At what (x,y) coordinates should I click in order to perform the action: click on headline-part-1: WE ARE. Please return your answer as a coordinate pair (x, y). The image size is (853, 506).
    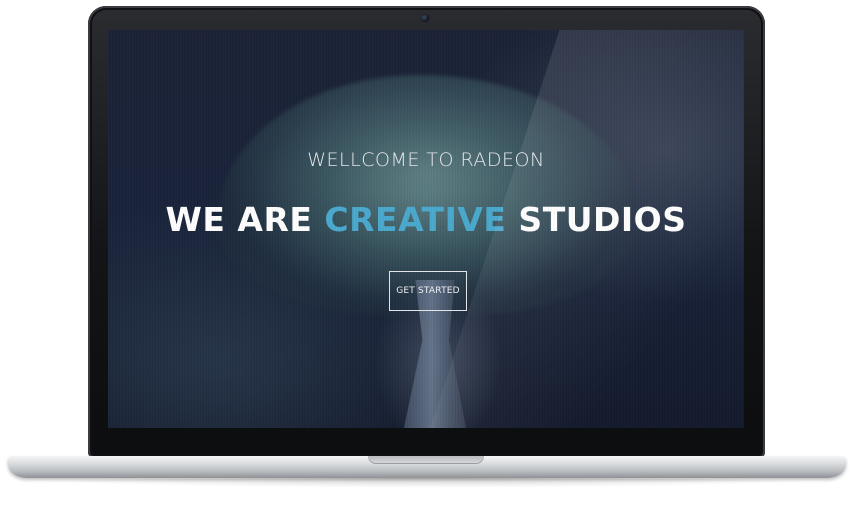
    Looking at the image, I should click on (245, 219).